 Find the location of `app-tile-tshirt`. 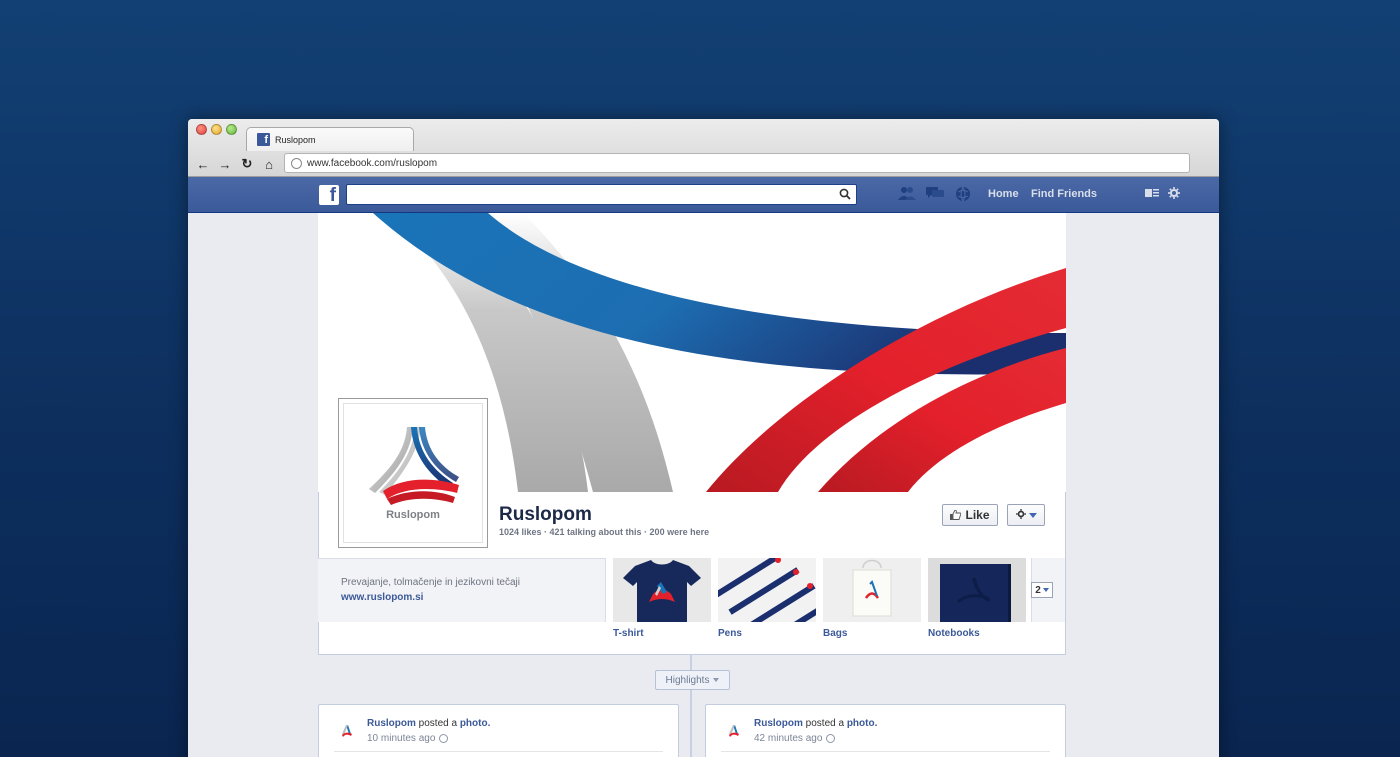

app-tile-tshirt is located at coordinates (662, 590).